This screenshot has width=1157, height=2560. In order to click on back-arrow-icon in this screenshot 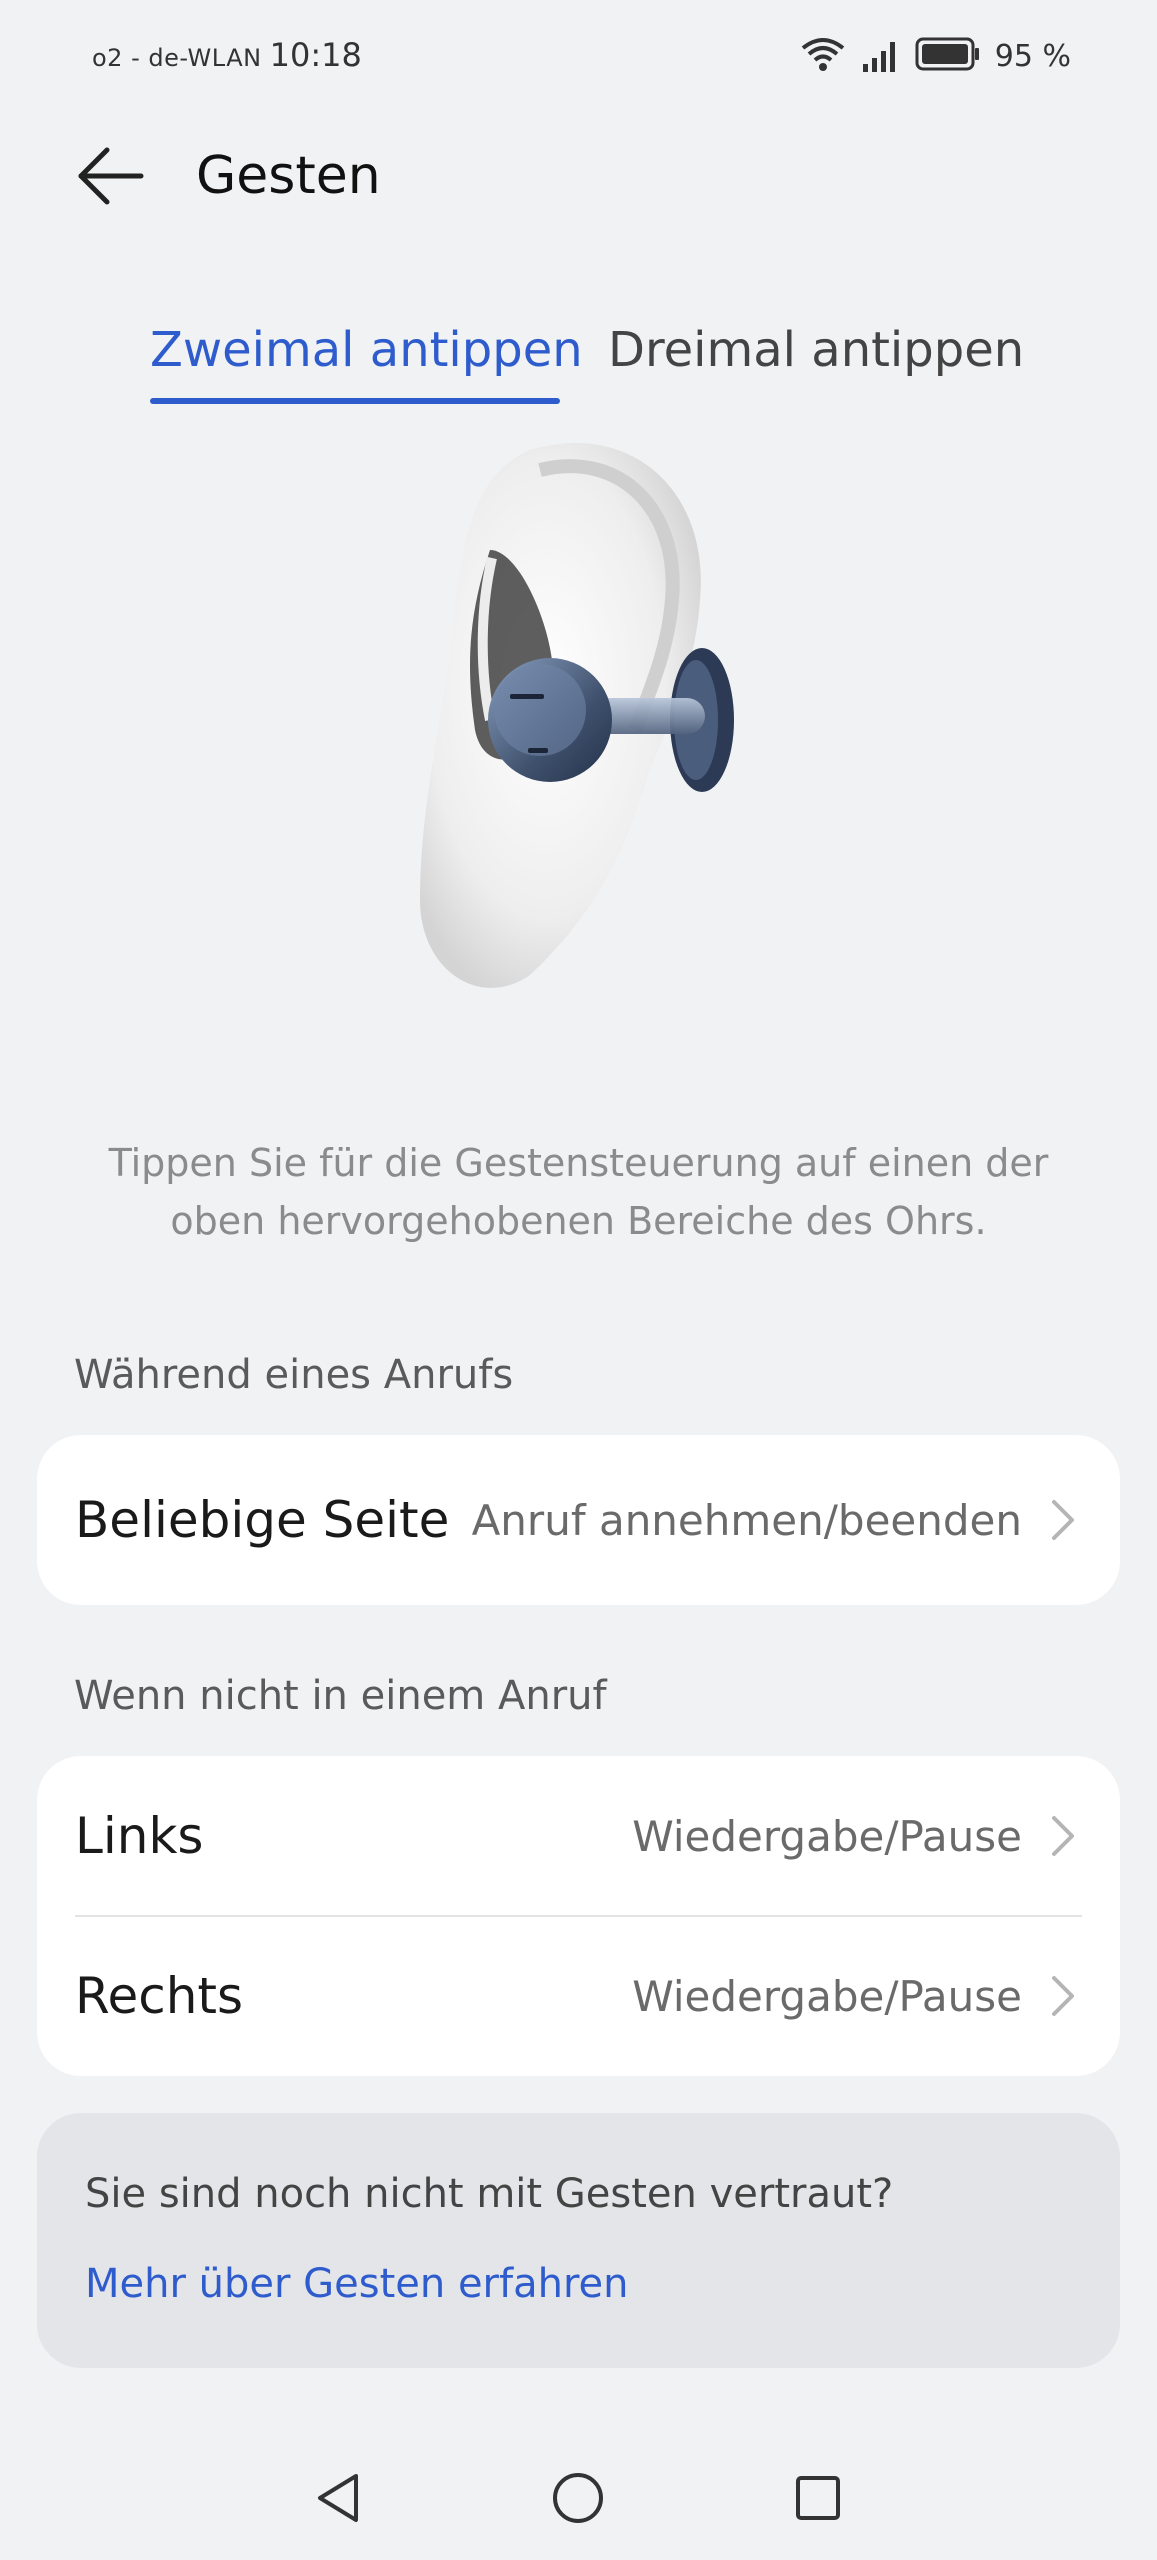, I will do `click(110, 178)`.